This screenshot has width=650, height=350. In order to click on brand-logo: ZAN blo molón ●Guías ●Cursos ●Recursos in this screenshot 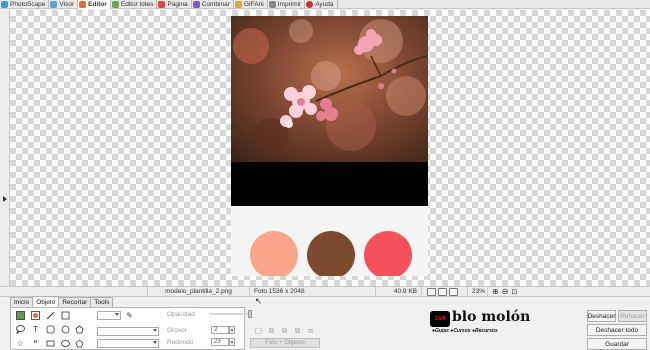, I will do `click(485, 325)`.